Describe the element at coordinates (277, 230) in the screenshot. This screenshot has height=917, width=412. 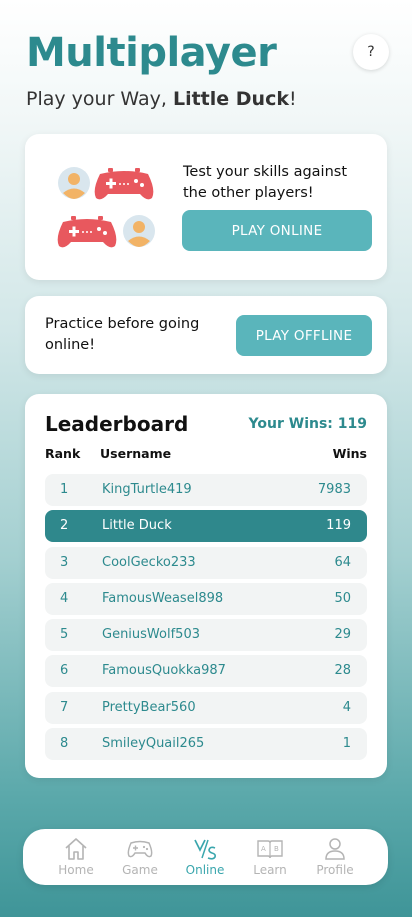
I see `play-online-button: PLAY ONLINE` at that location.